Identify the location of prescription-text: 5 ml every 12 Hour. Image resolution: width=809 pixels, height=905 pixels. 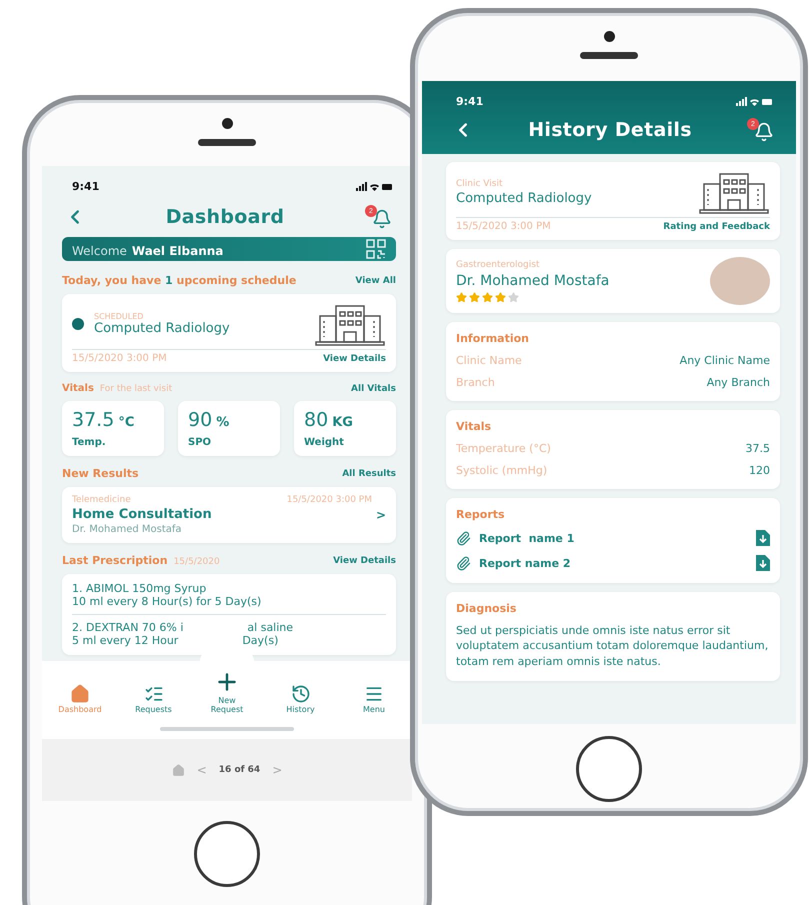
(125, 641).